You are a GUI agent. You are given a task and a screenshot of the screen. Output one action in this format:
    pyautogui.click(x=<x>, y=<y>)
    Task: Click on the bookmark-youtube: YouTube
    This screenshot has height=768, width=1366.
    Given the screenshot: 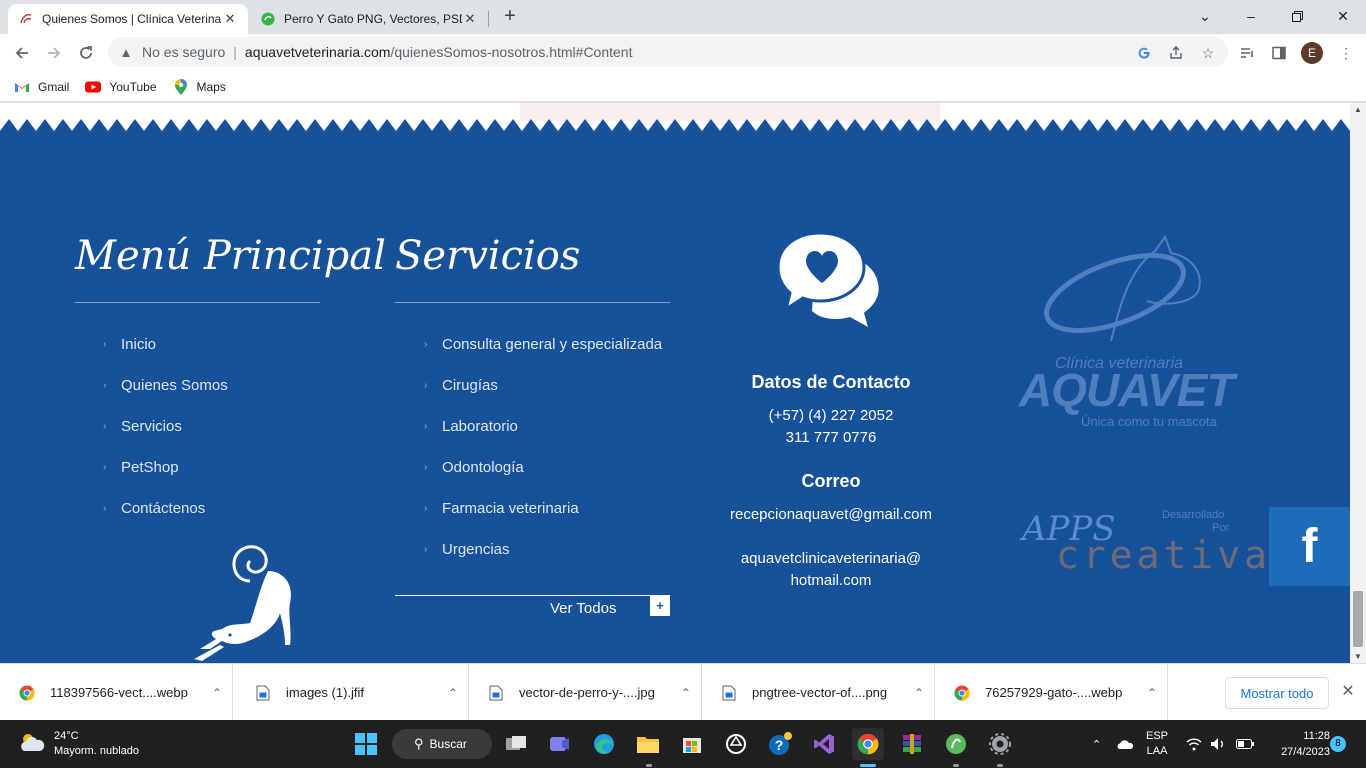 What is the action you would take?
    pyautogui.click(x=121, y=87)
    